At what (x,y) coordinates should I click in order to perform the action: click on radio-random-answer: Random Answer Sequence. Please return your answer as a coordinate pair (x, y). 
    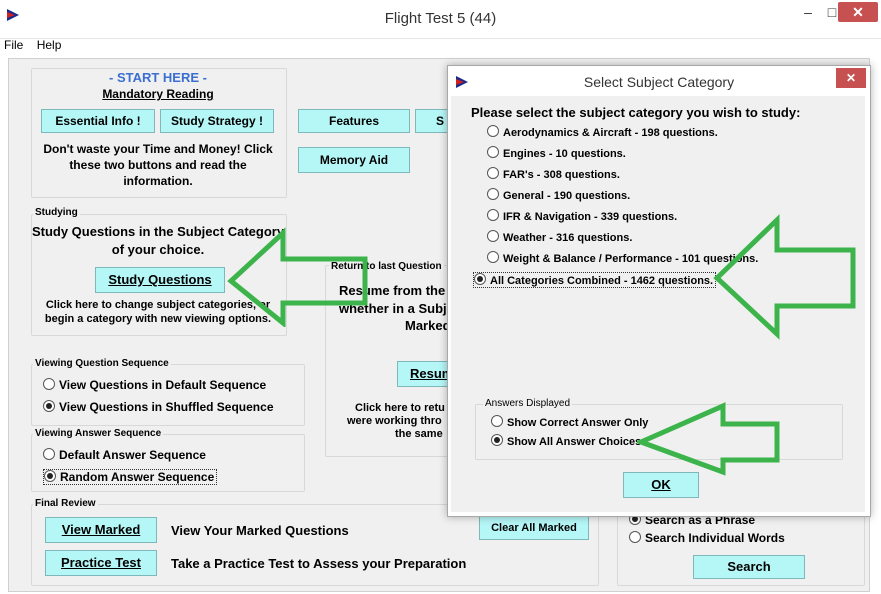
    Looking at the image, I should click on (130, 477).